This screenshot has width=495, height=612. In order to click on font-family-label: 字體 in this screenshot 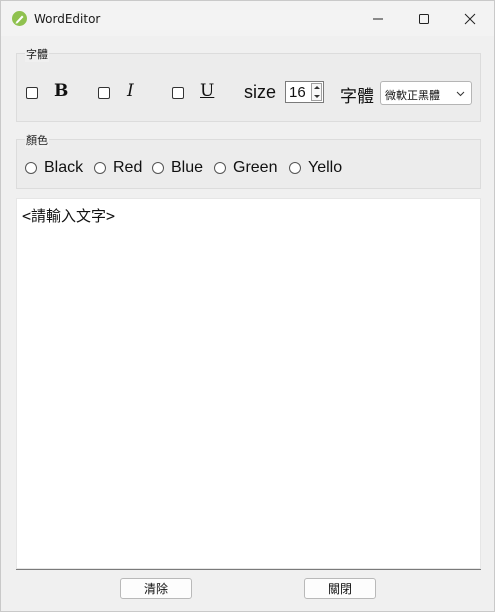, I will do `click(357, 97)`.